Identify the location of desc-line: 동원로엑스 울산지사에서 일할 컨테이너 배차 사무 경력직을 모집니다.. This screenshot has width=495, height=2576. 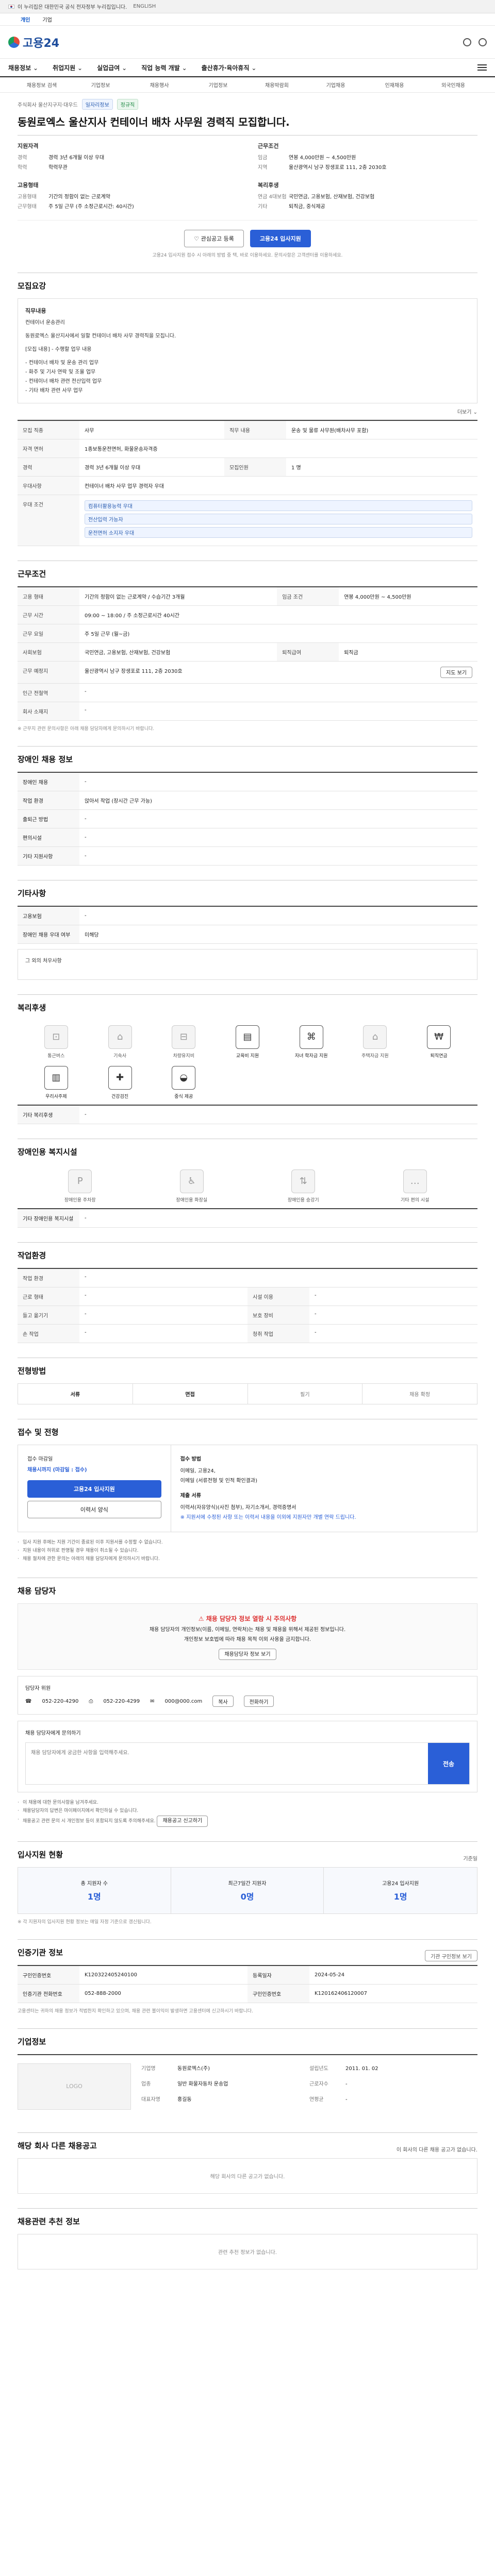
(100, 336).